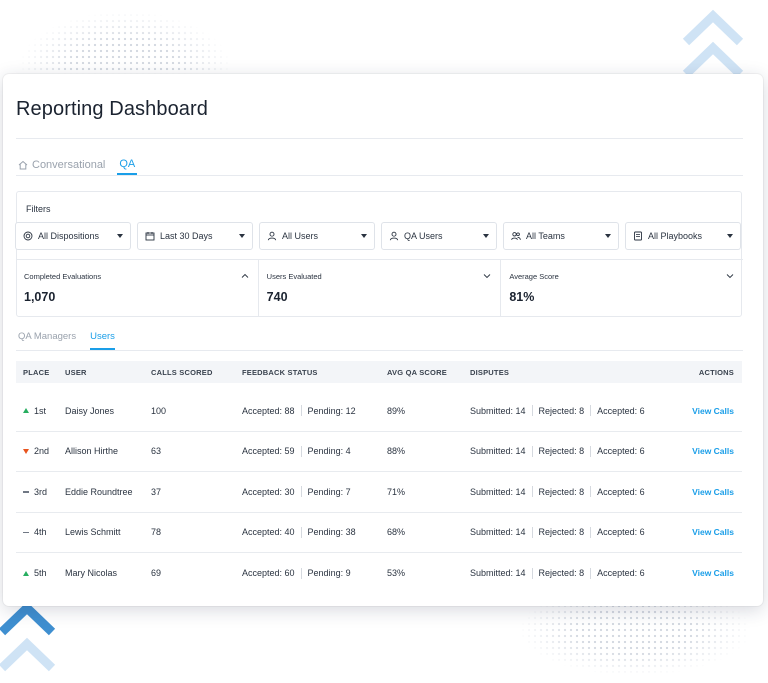 Image resolution: width=768 pixels, height=683 pixels. What do you see at coordinates (150, 236) in the screenshot?
I see `calendar-icon` at bounding box center [150, 236].